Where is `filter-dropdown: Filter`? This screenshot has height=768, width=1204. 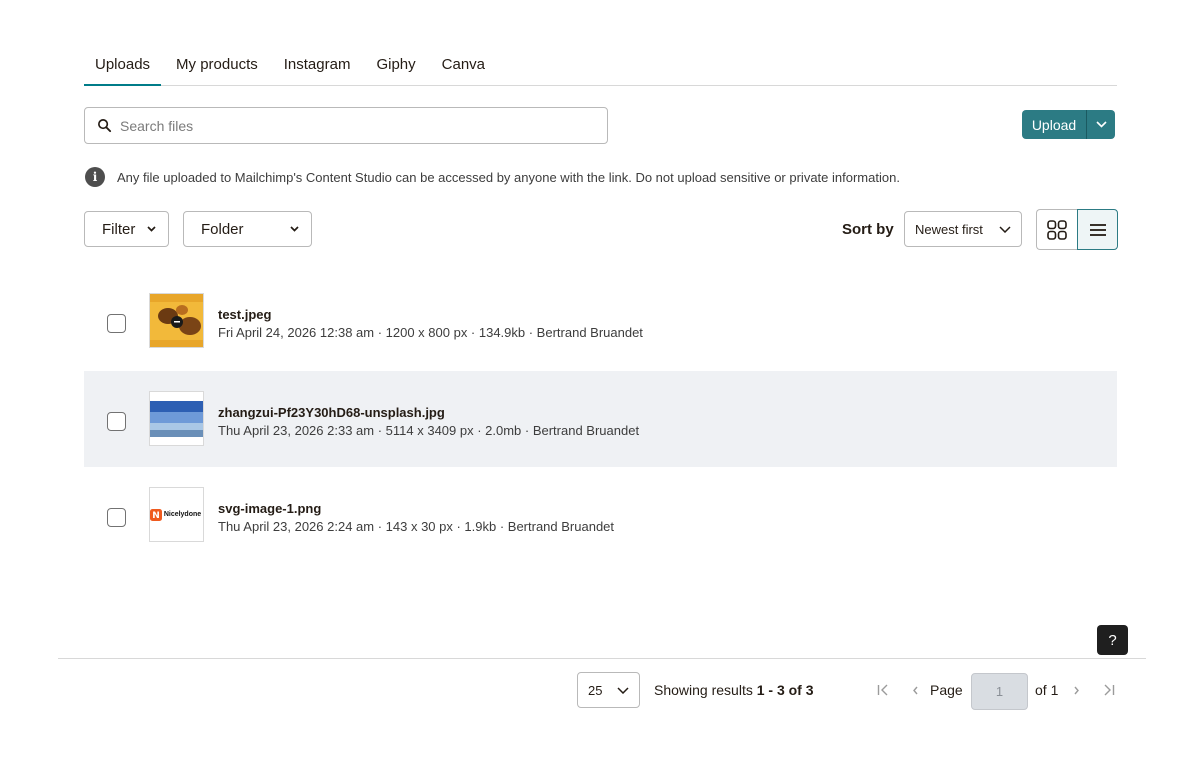 filter-dropdown: Filter is located at coordinates (126, 229).